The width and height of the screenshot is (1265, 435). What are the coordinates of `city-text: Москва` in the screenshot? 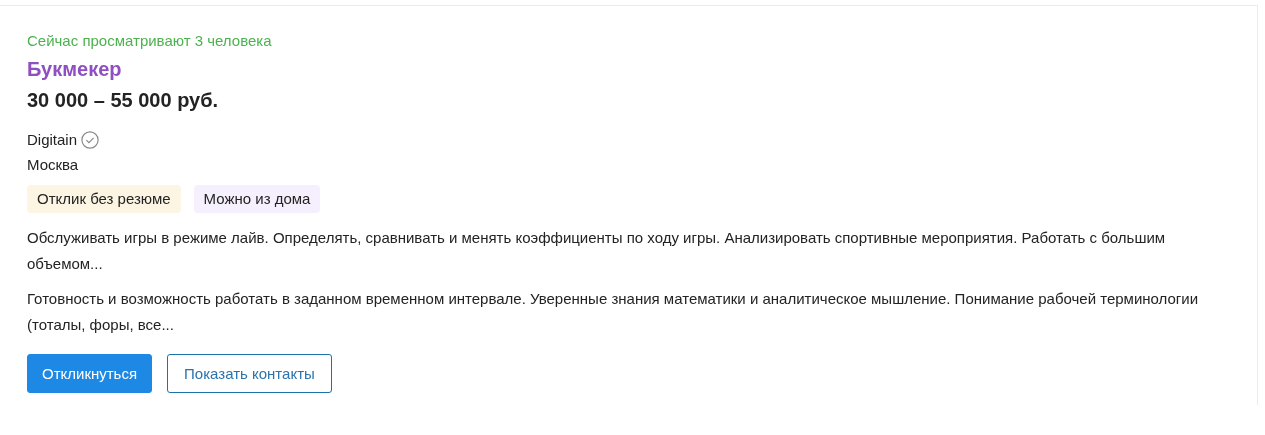 It's located at (53, 165).